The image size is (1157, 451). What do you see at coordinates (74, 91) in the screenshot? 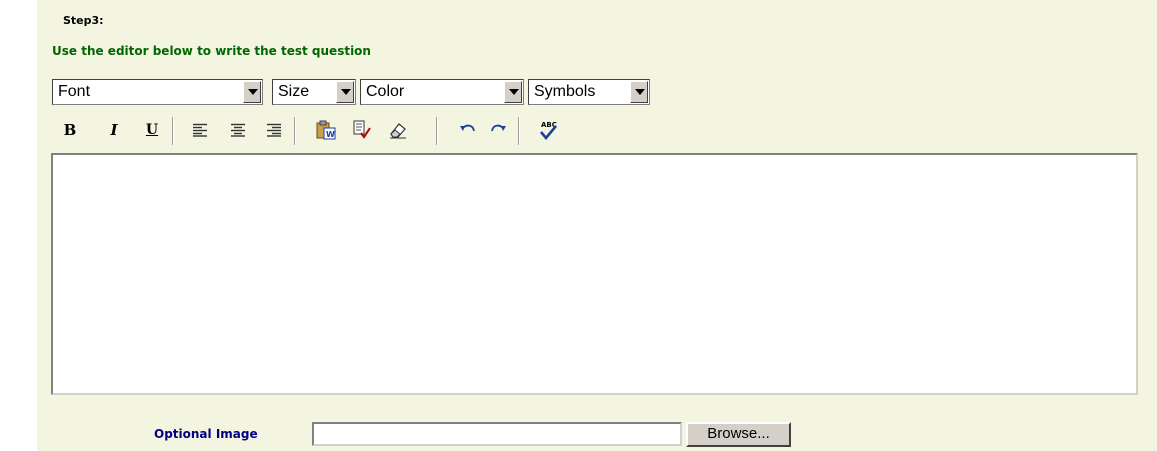
I see `font-select-value: Font` at bounding box center [74, 91].